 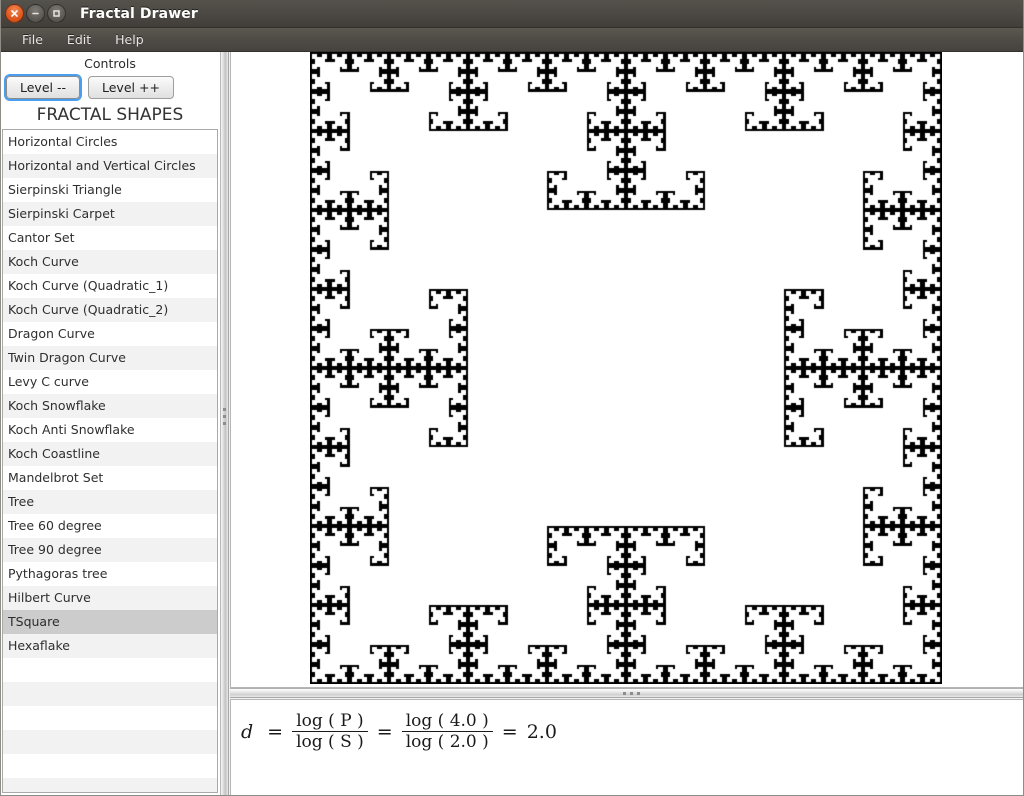 I want to click on list-item: Sierpinski Carpet, so click(x=110, y=214).